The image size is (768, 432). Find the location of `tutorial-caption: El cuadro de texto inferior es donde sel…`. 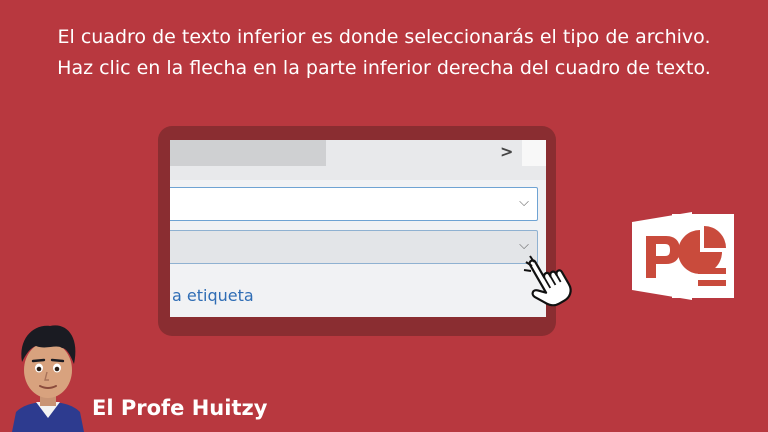

tutorial-caption: El cuadro de texto inferior es donde sel… is located at coordinates (384, 53).